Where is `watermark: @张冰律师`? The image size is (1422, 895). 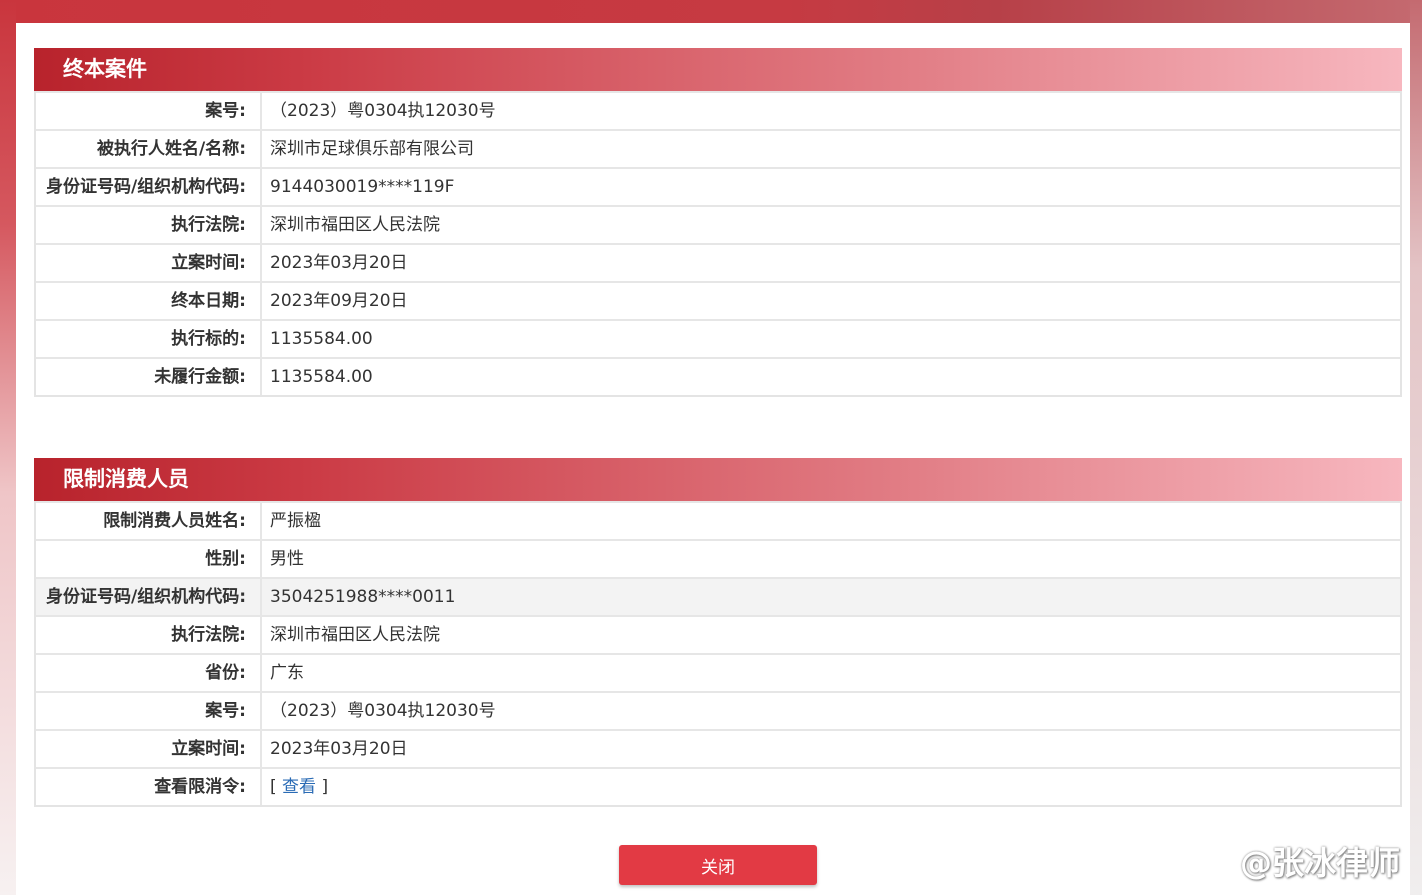
watermark: @张冰律师 is located at coordinates (1300, 861).